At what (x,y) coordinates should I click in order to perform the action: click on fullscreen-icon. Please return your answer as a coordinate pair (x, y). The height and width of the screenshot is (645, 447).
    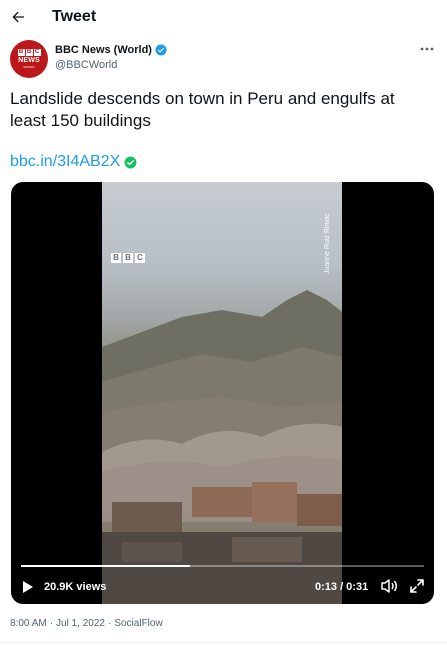
    Looking at the image, I should click on (417, 586).